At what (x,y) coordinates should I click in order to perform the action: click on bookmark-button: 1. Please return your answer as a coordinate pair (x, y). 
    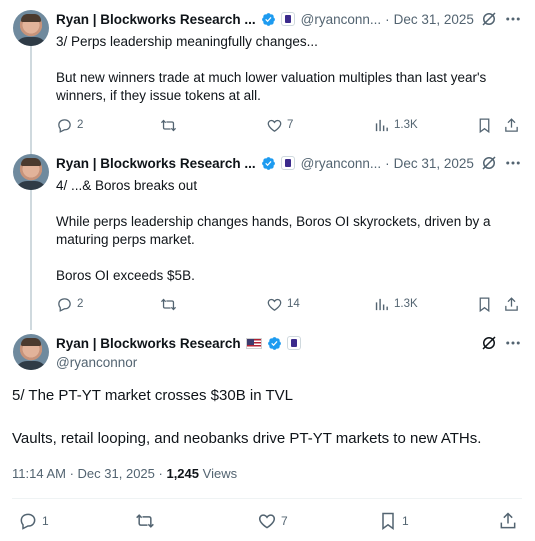
    Looking at the image, I should click on (393, 521).